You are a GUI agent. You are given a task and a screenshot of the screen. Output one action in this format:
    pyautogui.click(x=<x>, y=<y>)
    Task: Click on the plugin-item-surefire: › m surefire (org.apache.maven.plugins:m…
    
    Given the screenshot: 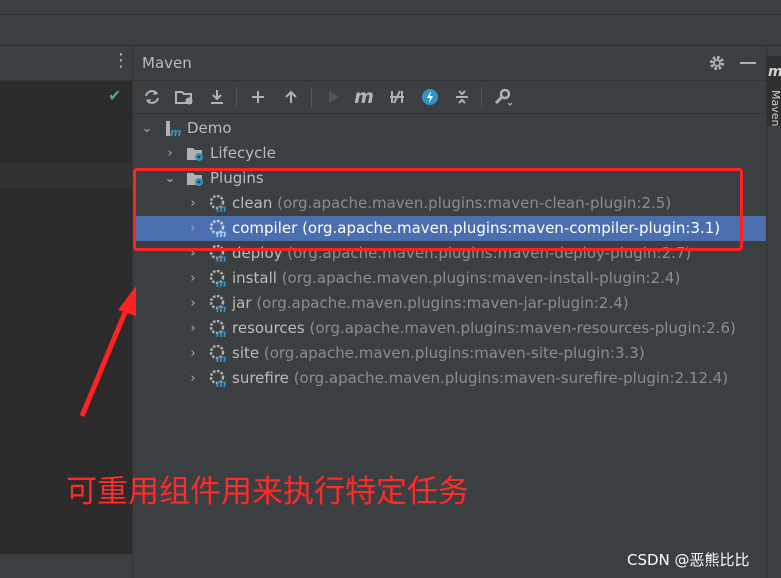 What is the action you would take?
    pyautogui.click(x=449, y=378)
    